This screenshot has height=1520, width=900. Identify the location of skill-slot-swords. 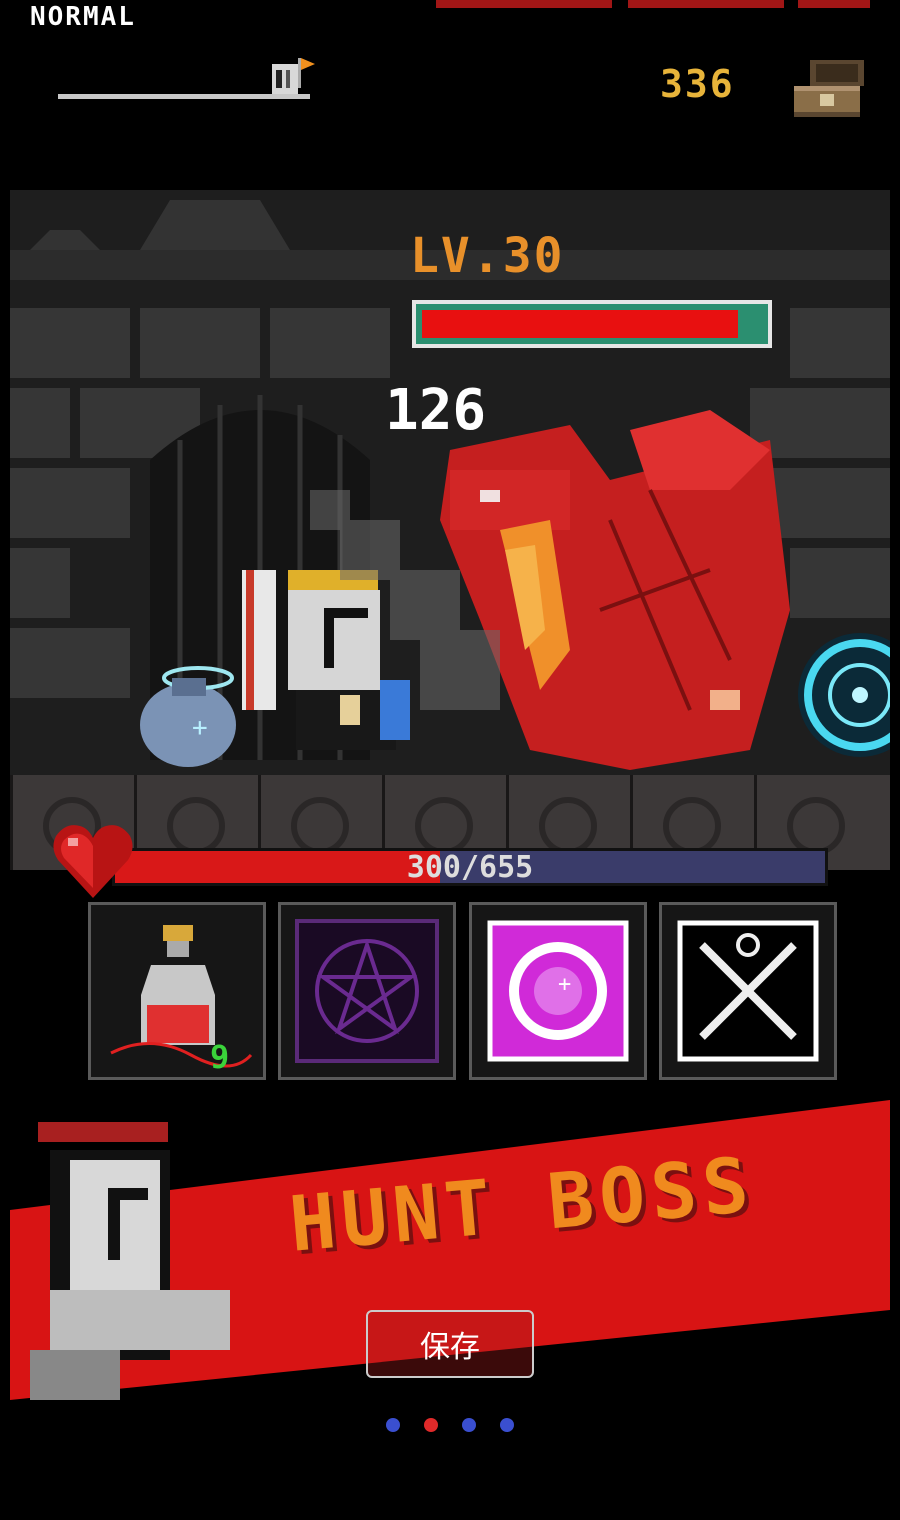
(748, 991).